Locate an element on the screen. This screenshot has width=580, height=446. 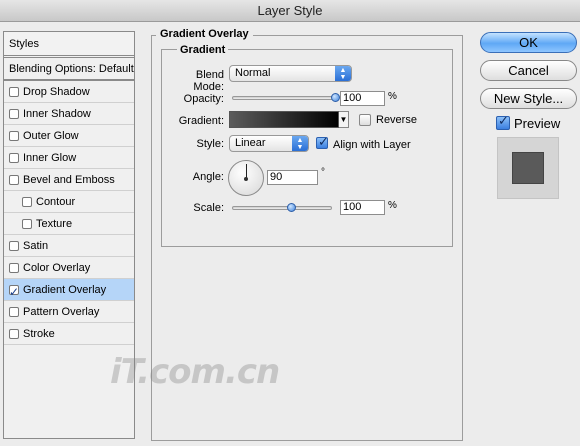
opacity-label: Opacity: is located at coordinates (203, 99).